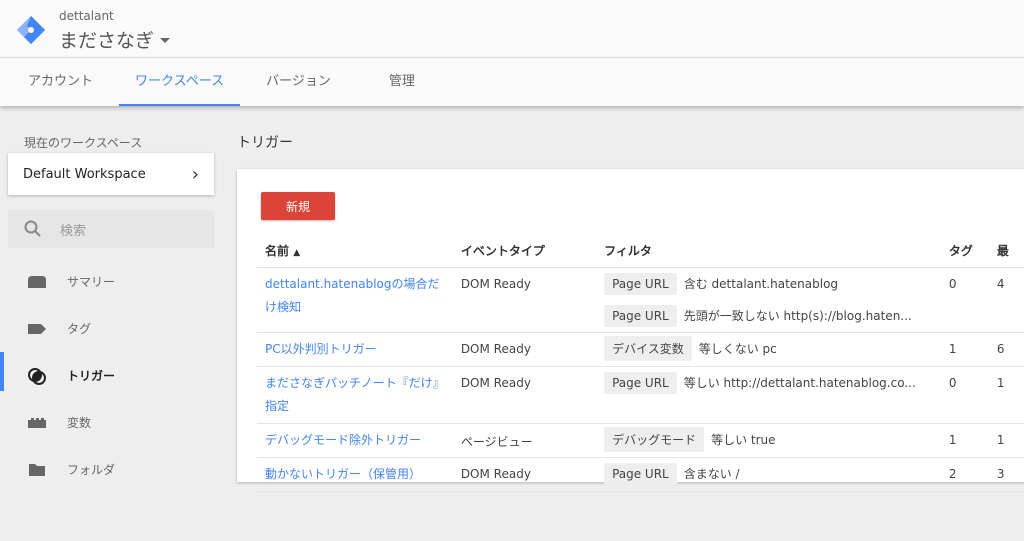 The height and width of the screenshot is (541, 1024). Describe the element at coordinates (355, 395) in the screenshot. I see `trigger-name-link: まださなぎパッチノート『だけ』指定` at that location.